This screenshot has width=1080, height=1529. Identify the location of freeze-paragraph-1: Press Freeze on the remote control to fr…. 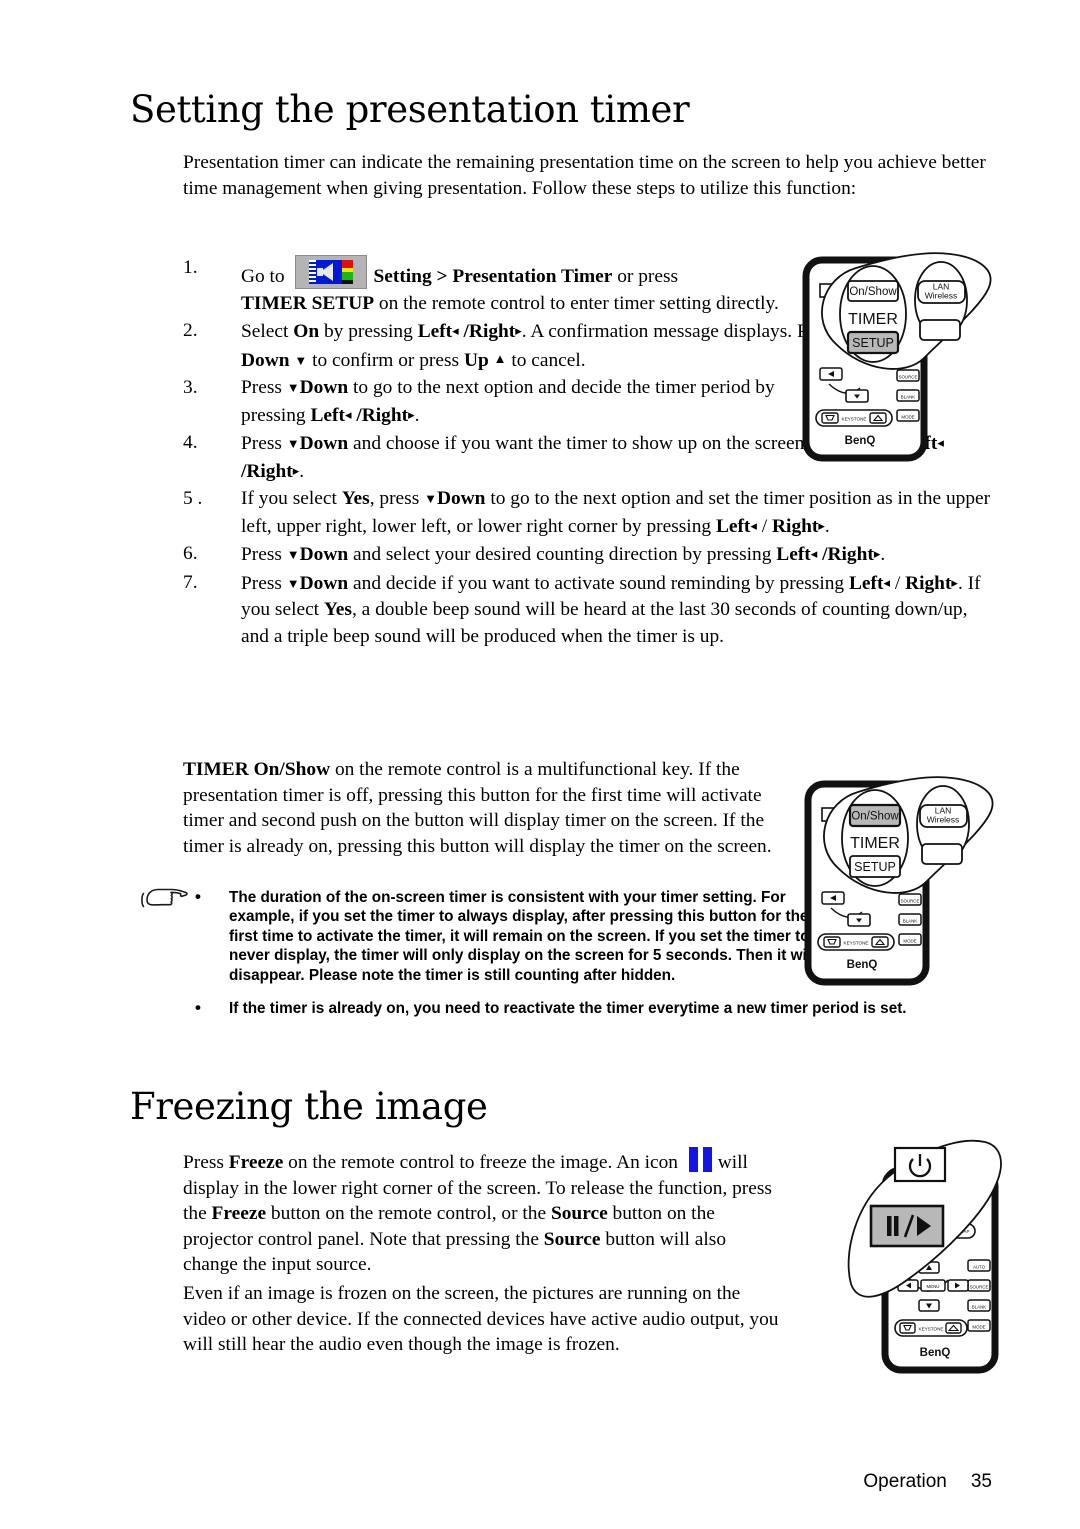
(483, 1212).